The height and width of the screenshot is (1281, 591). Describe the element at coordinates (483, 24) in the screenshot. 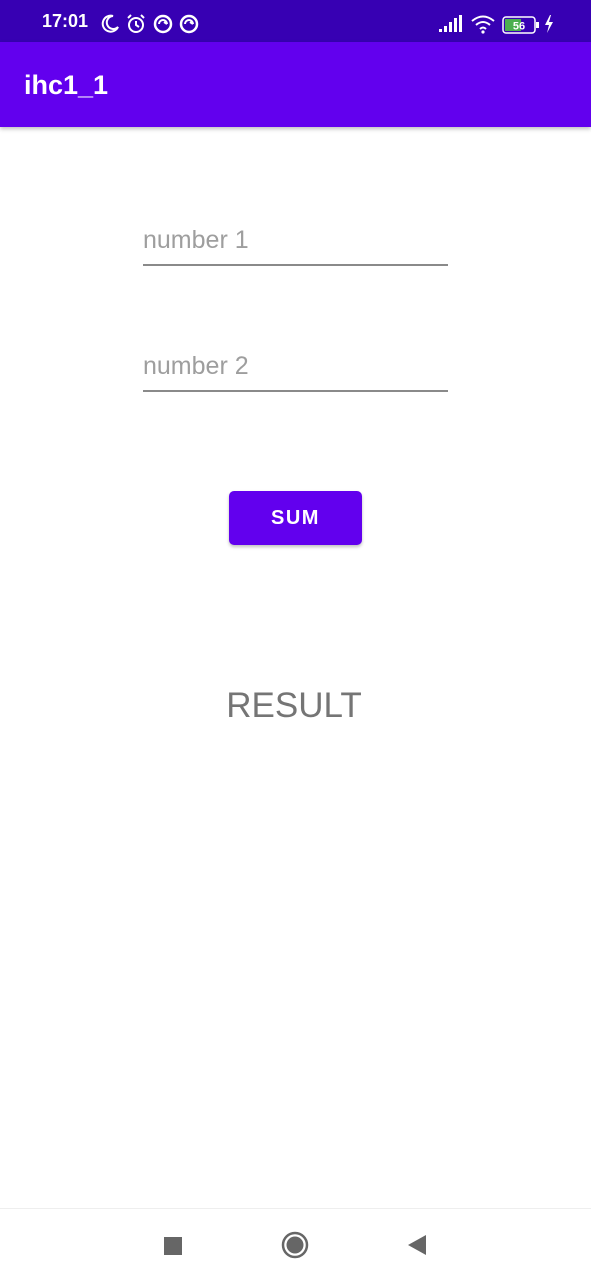

I see `wifi-icon` at that location.